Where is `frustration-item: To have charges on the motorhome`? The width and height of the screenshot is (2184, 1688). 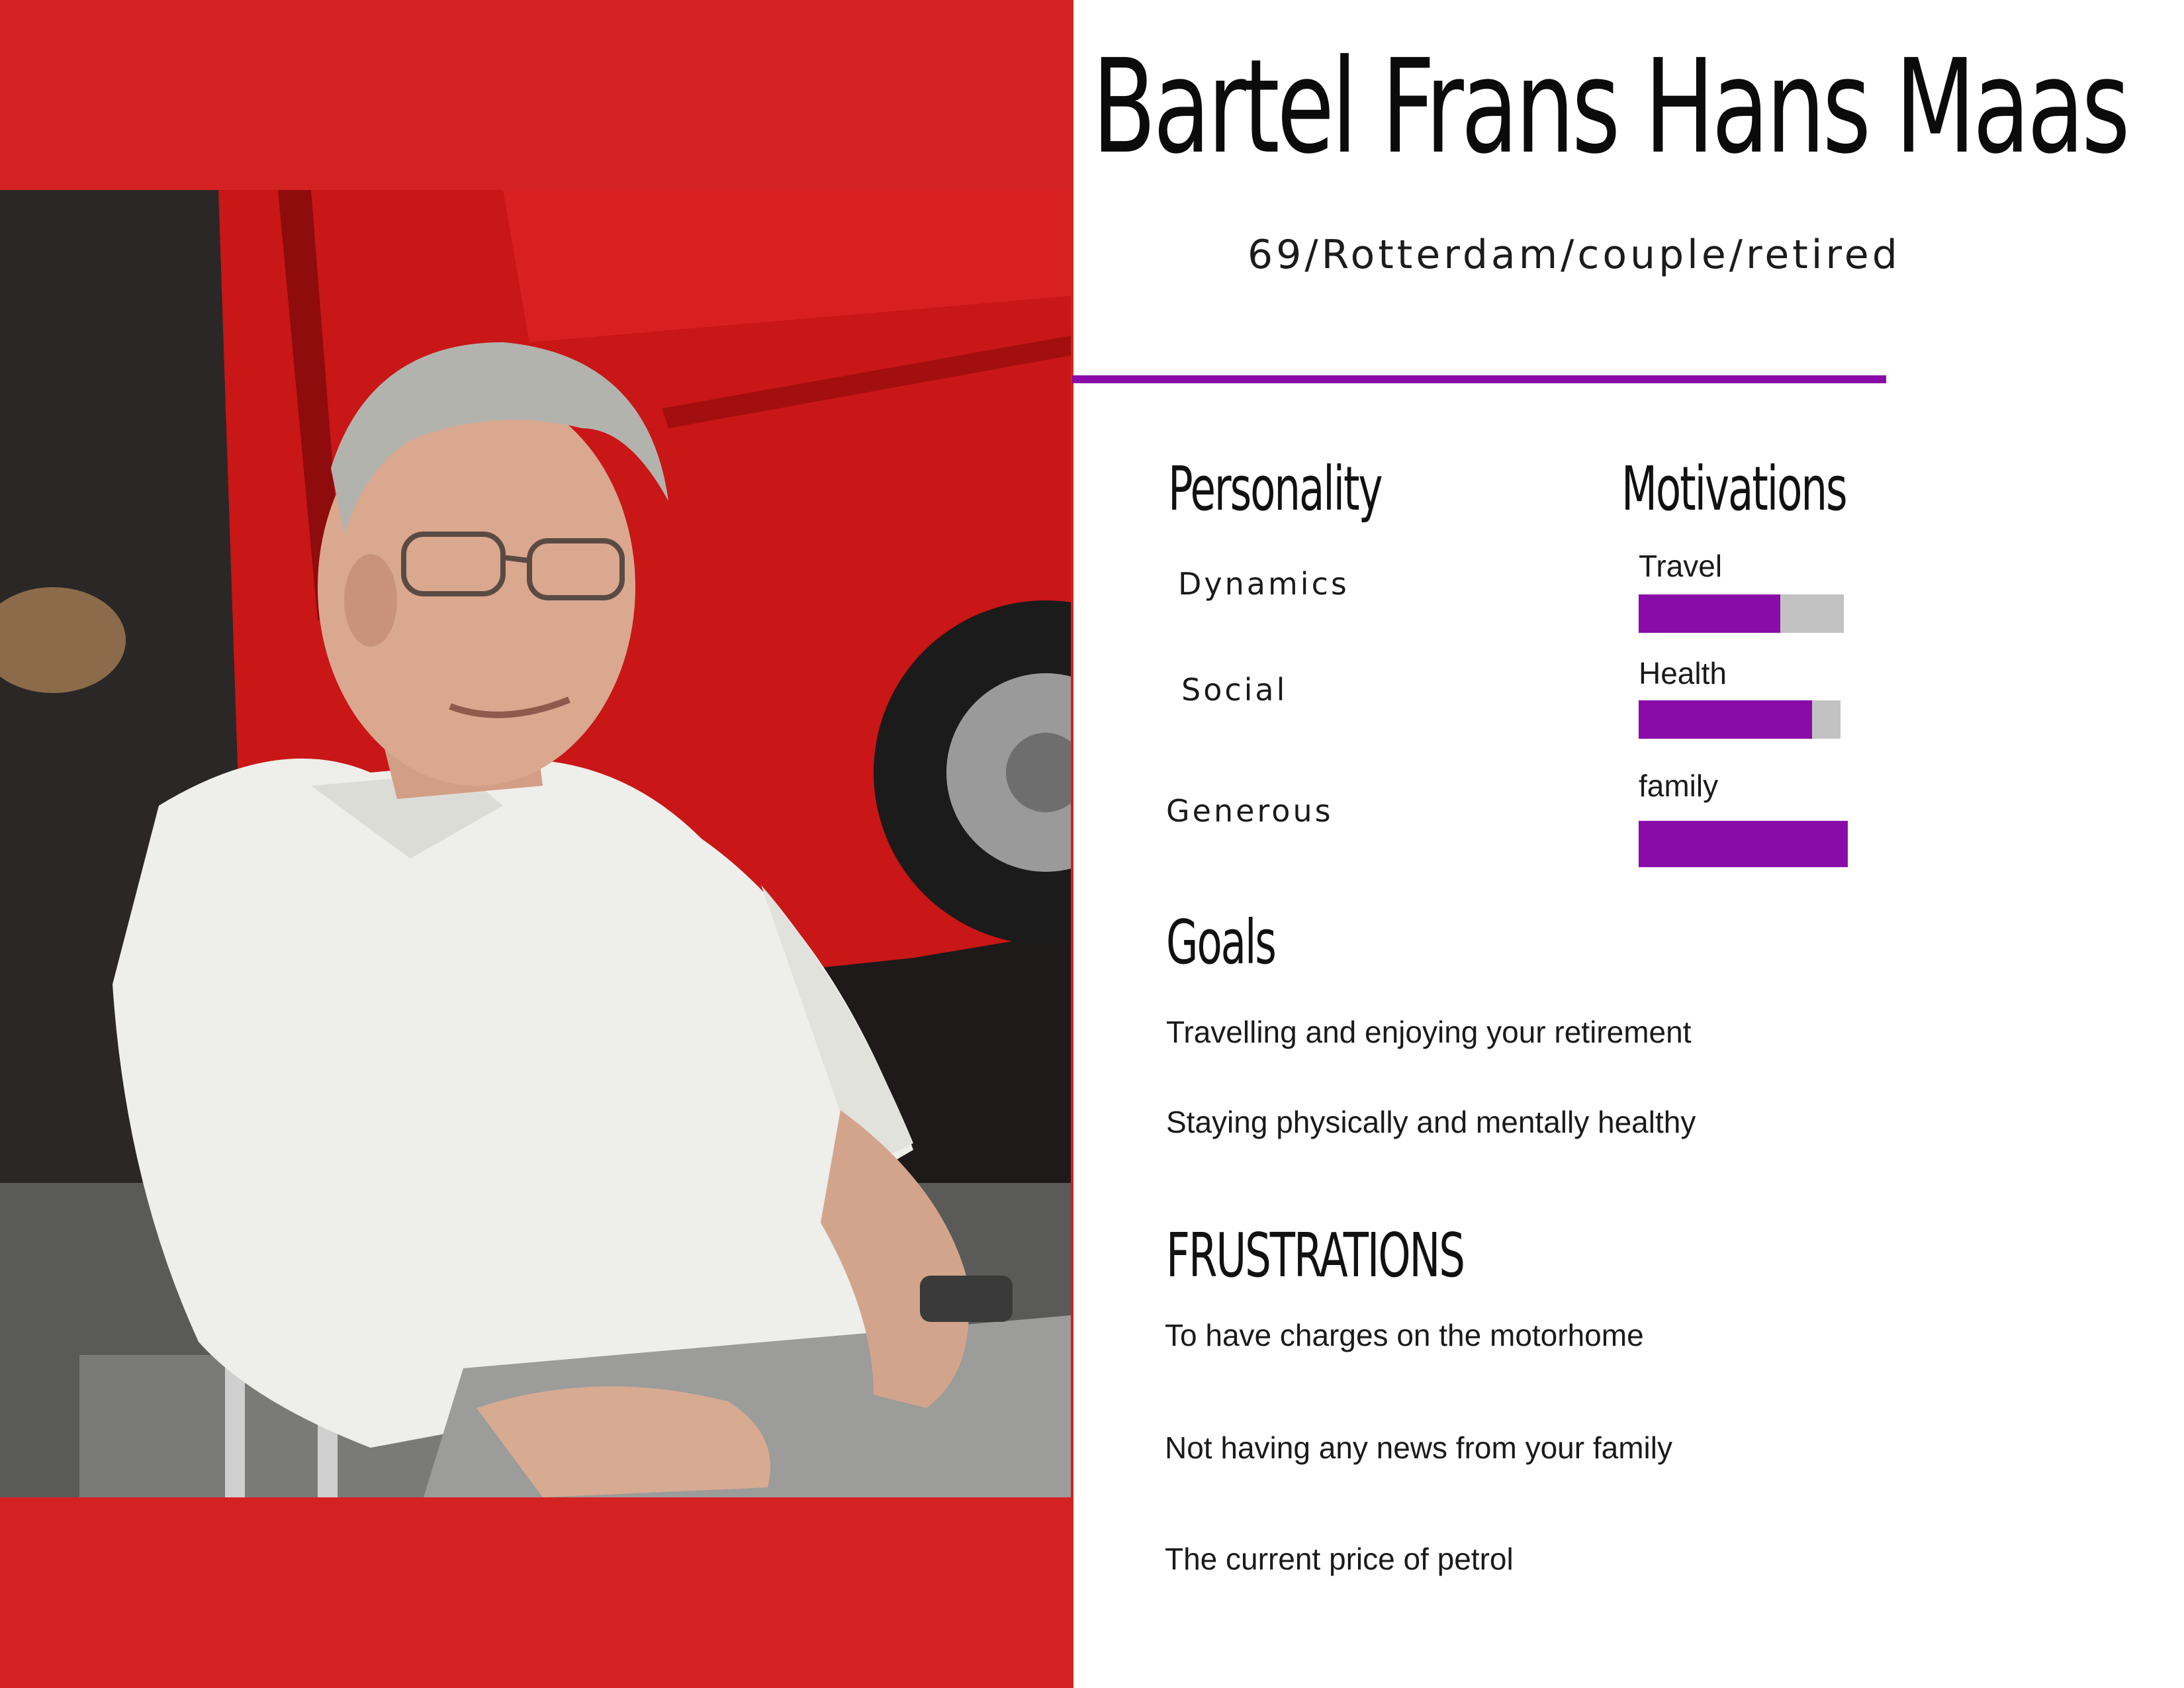
frustration-item: To have charges on the motorhome is located at coordinates (1405, 1335).